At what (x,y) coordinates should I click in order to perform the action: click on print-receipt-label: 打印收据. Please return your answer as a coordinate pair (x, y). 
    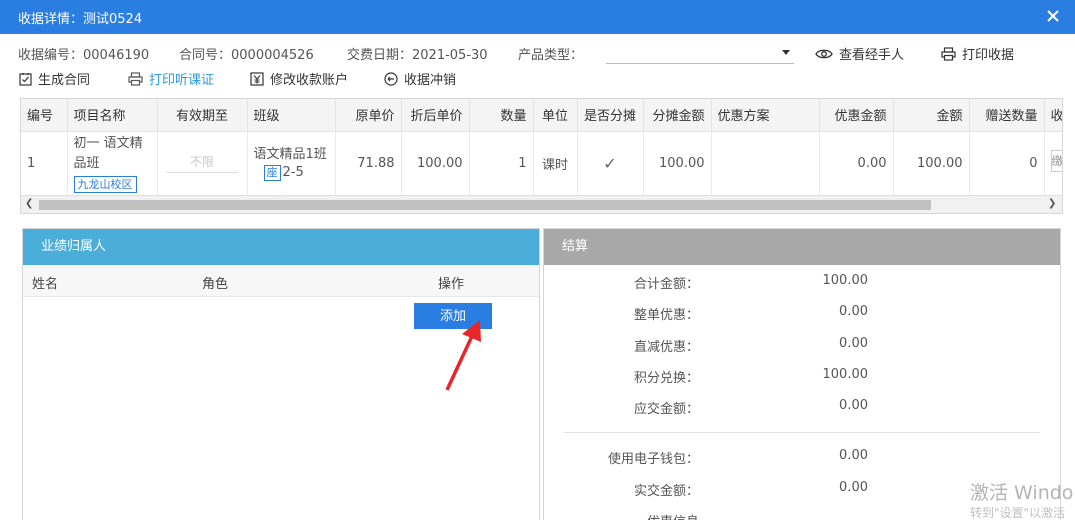
    Looking at the image, I should click on (988, 55).